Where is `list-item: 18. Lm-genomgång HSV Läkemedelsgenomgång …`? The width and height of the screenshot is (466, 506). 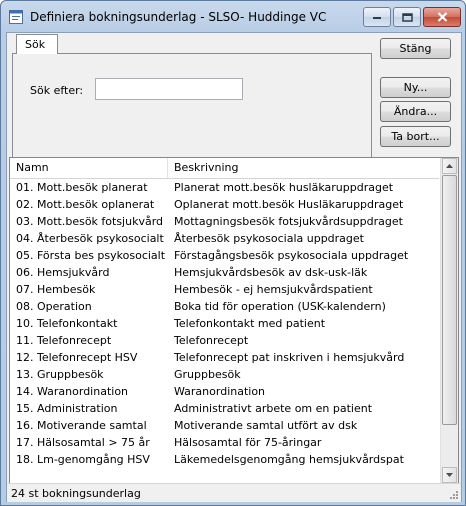
list-item: 18. Lm-genomgång HSV Läkemedelsgenomgång … is located at coordinates (224, 459).